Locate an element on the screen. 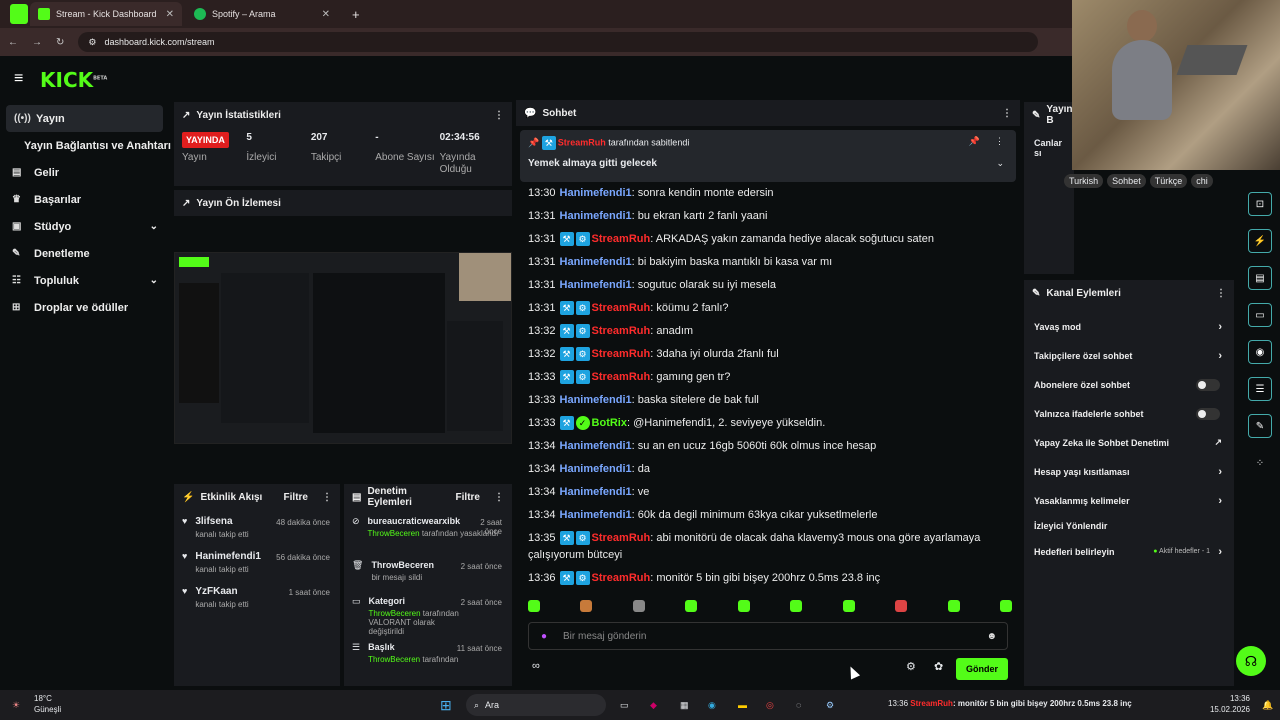 The height and width of the screenshot is (720, 1280). sidebar-item-droplar: ⊞ Droplar ve ödüller is located at coordinates (86, 307).